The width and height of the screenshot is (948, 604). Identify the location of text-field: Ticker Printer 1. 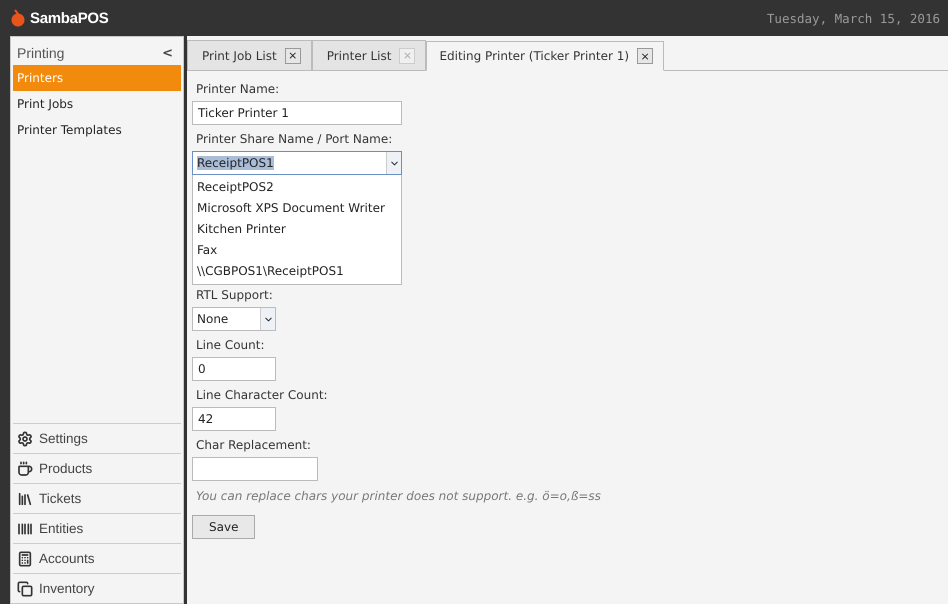
(297, 113).